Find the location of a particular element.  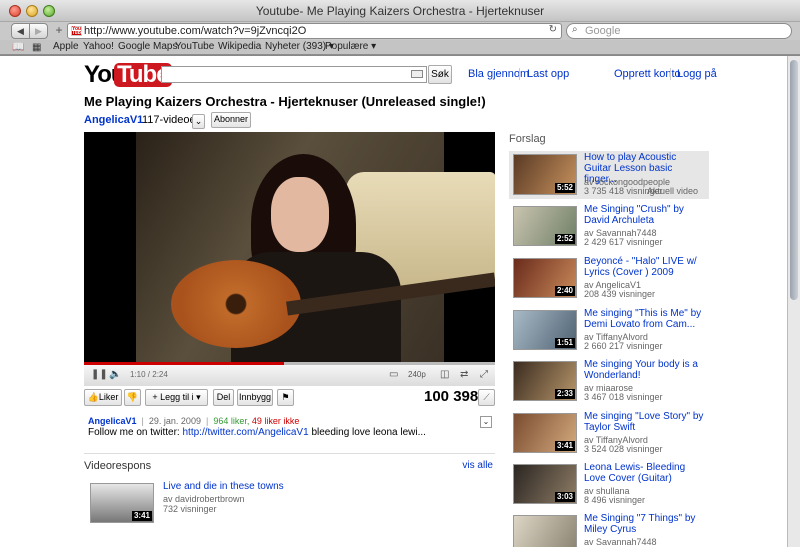

bookmark-apple: Apple is located at coordinates (66, 46).